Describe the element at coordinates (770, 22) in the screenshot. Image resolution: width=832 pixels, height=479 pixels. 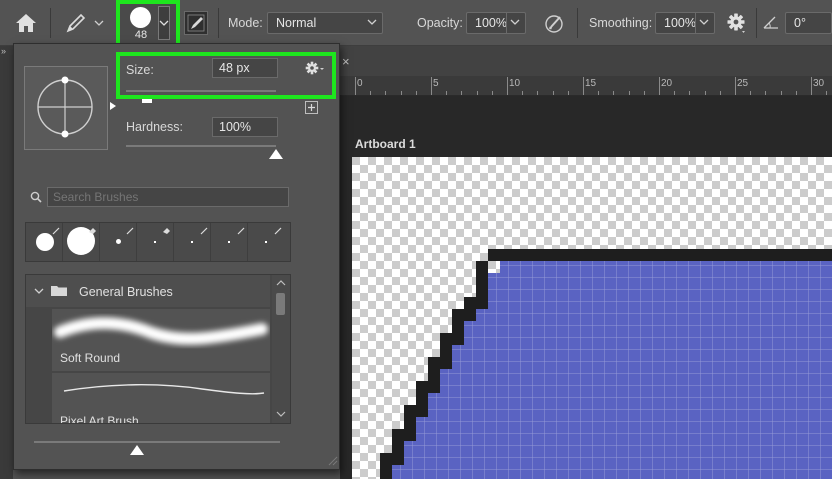
I see `angle-icon` at that location.